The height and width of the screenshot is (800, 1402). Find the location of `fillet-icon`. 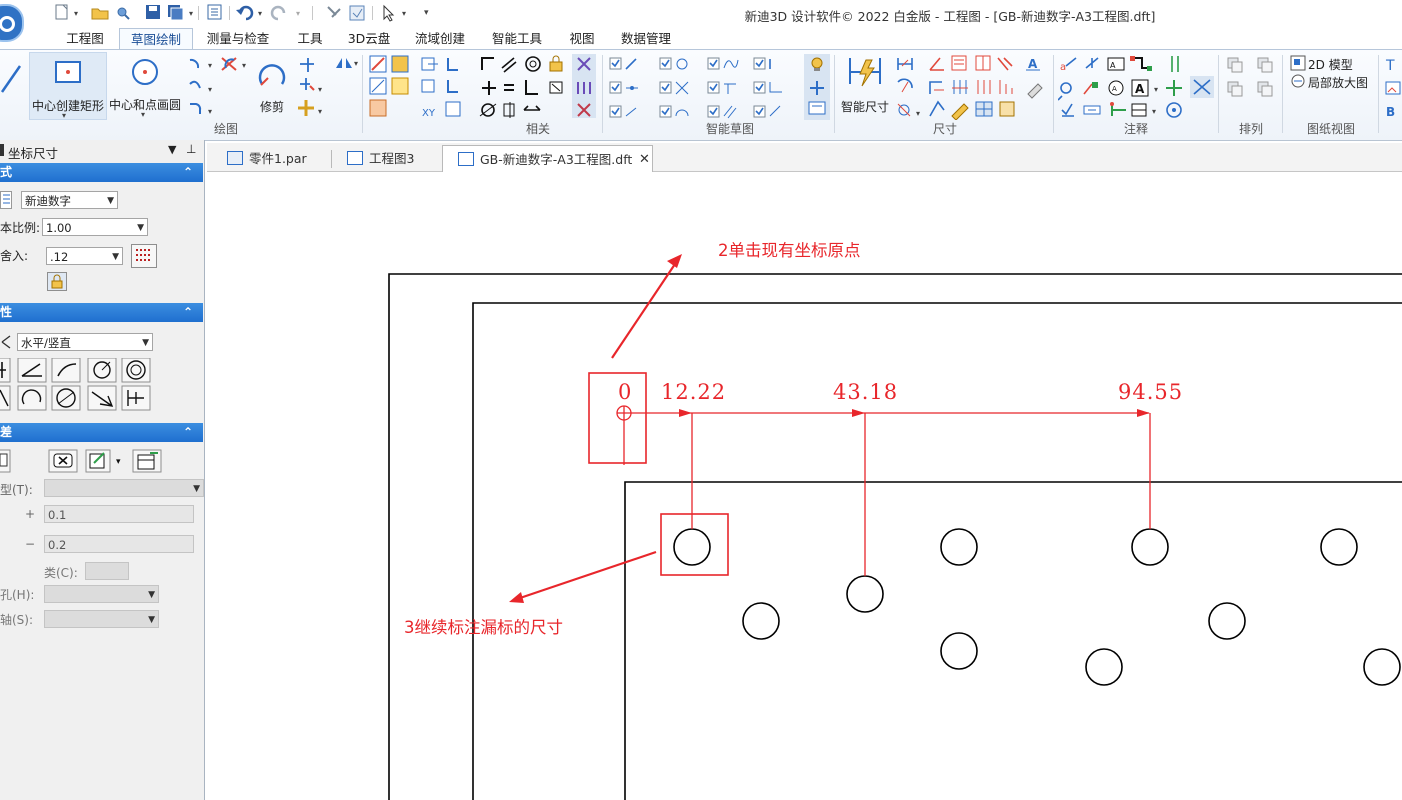

fillet-icon is located at coordinates (196, 108).